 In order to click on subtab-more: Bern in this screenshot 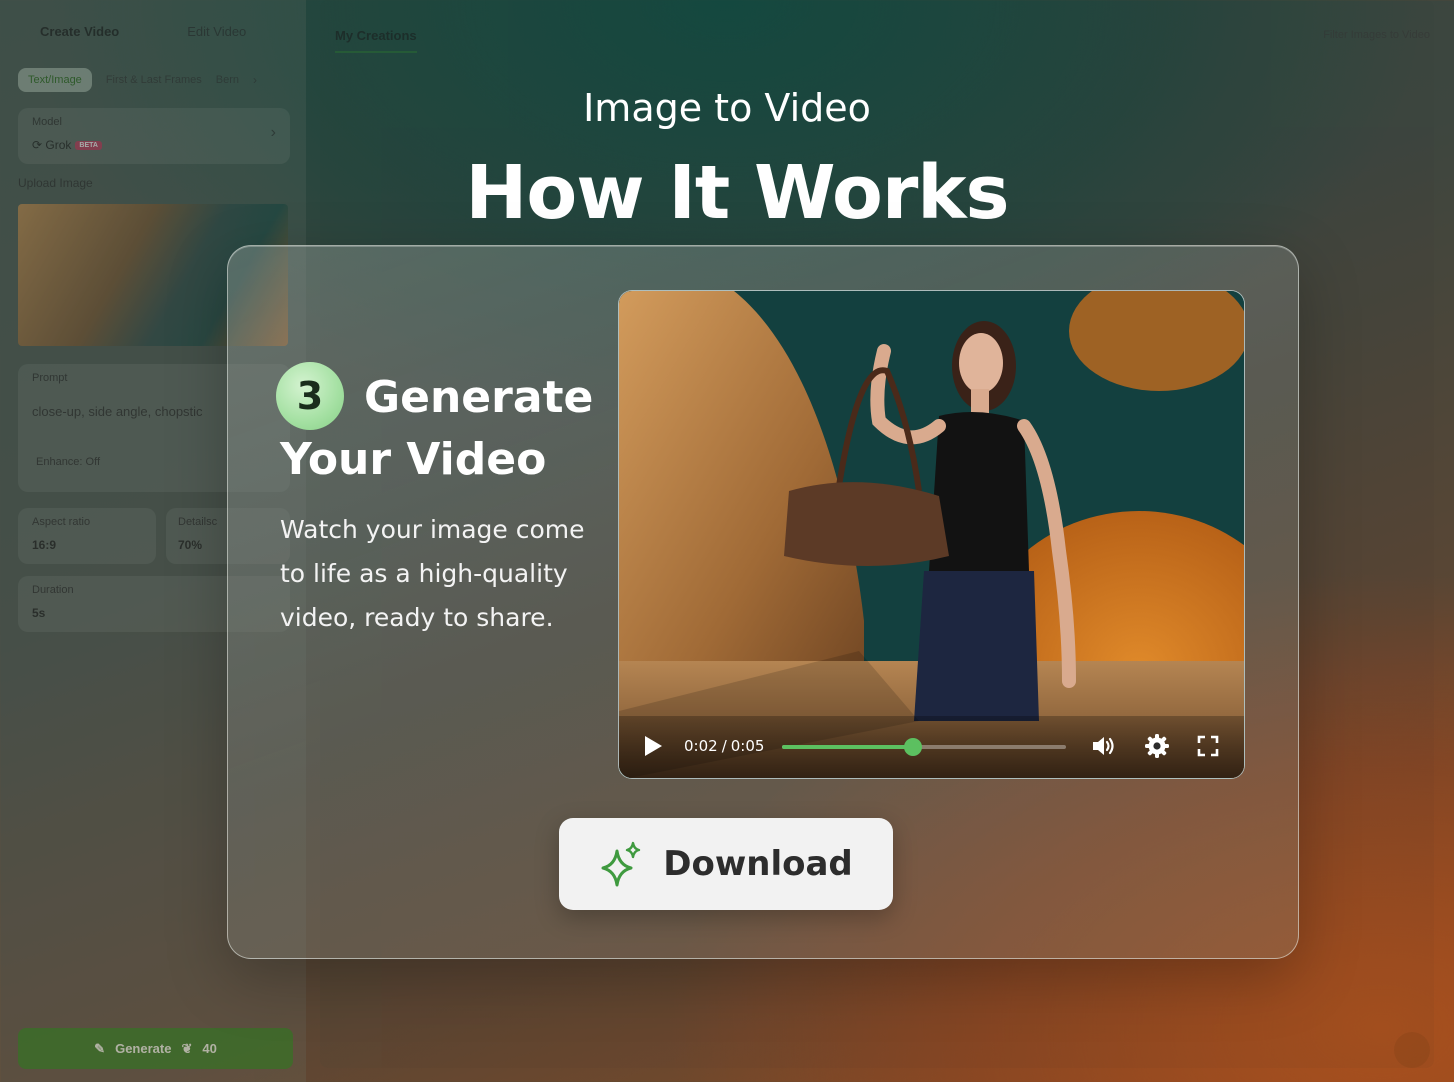, I will do `click(227, 80)`.